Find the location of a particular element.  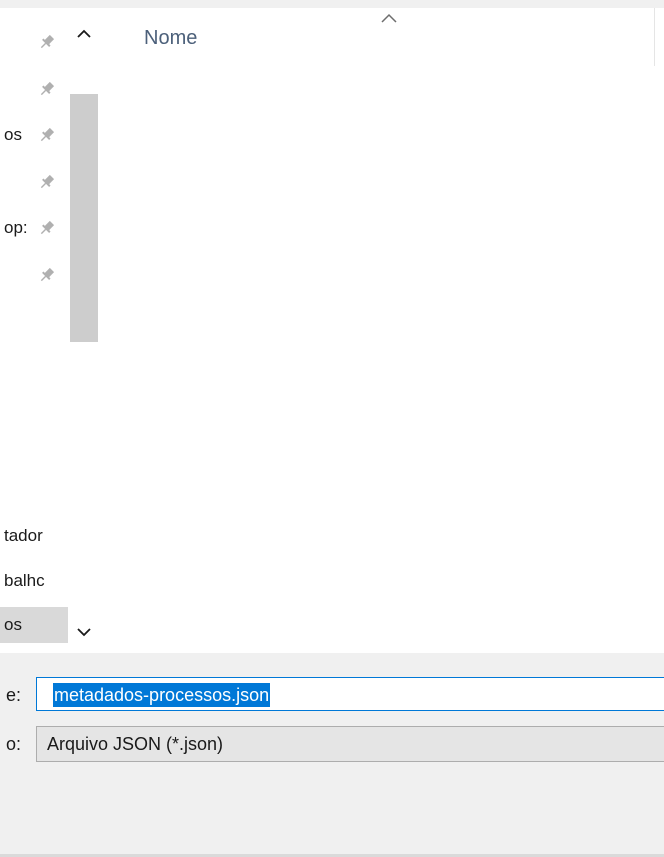

nav-scrollbar is located at coordinates (84, 330).